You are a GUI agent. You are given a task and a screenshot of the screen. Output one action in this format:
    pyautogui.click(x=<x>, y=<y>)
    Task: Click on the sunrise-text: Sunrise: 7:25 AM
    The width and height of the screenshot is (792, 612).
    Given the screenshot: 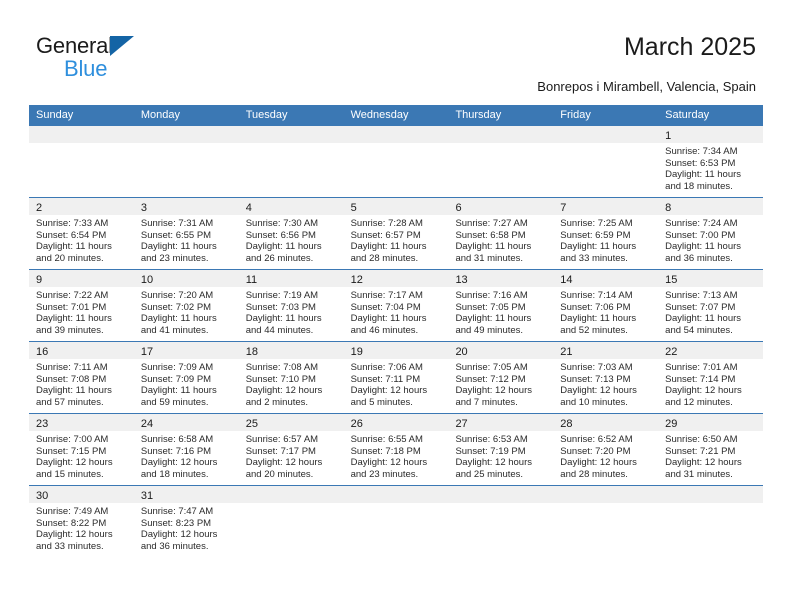 What is the action you would take?
    pyautogui.click(x=596, y=223)
    